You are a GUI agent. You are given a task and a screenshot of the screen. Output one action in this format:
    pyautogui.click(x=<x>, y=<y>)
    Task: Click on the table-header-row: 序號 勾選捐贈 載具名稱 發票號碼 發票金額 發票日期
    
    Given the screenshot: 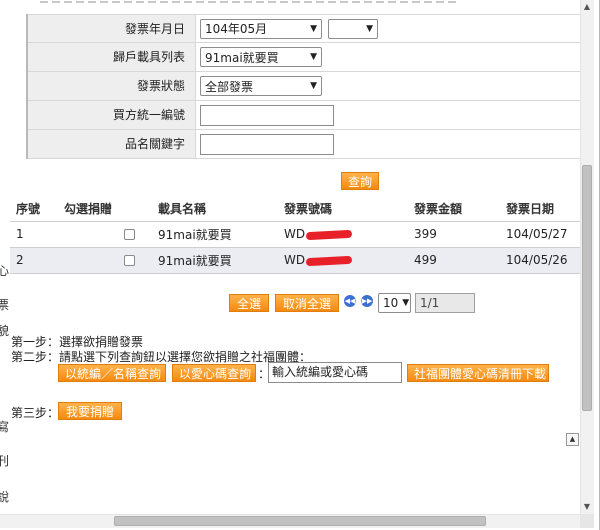 What is the action you would take?
    pyautogui.click(x=295, y=209)
    